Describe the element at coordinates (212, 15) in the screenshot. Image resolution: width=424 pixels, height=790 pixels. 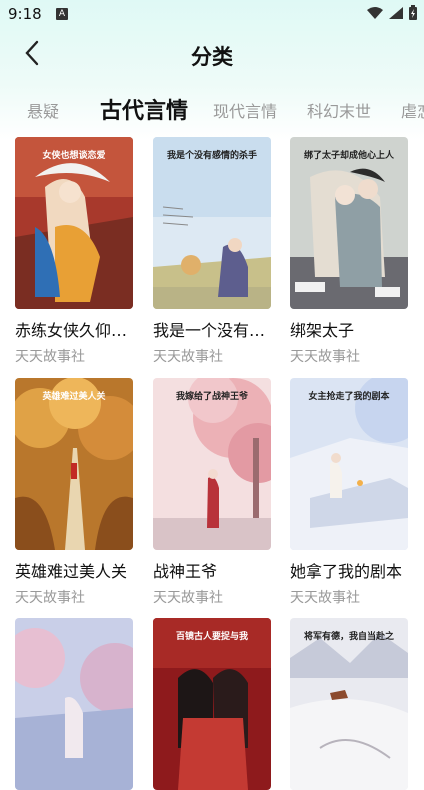
I see `status-bar: 9:18 A` at that location.